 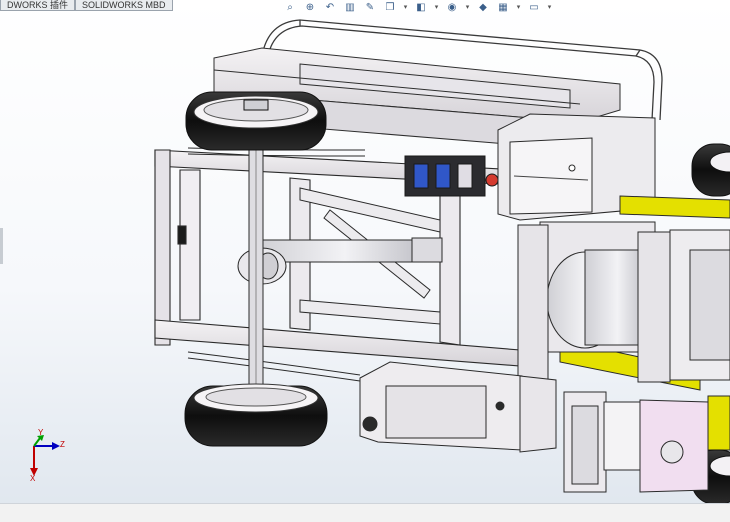 I want to click on view-orientation-icon: ❒, so click(x=390, y=7).